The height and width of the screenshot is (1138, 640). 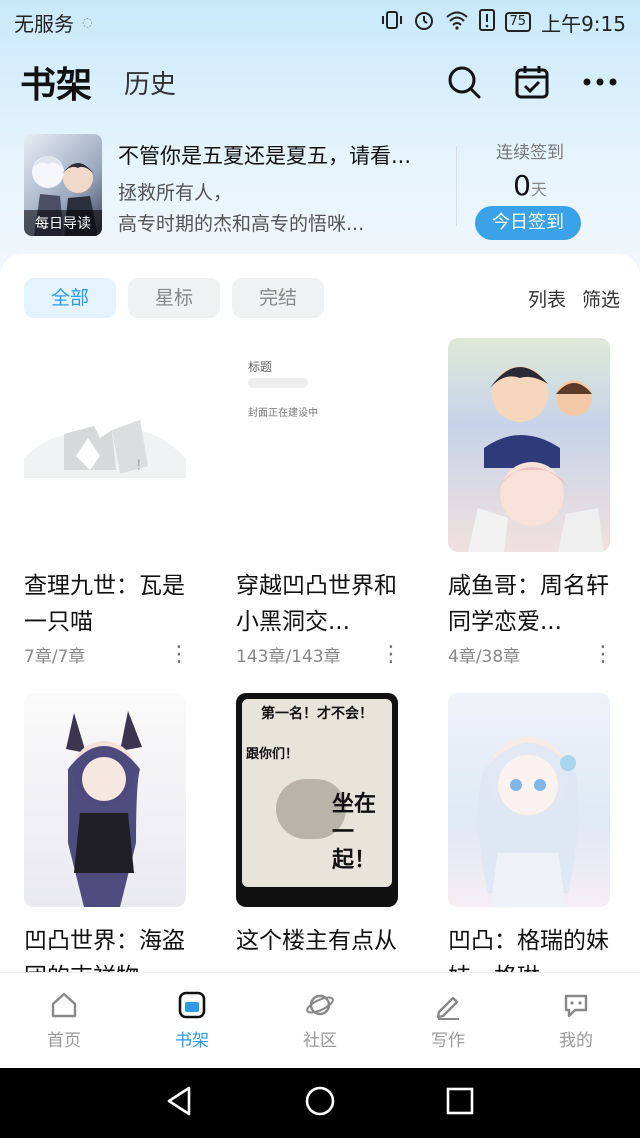 What do you see at coordinates (55, 657) in the screenshot?
I see `book-progress: 7章/7章` at bounding box center [55, 657].